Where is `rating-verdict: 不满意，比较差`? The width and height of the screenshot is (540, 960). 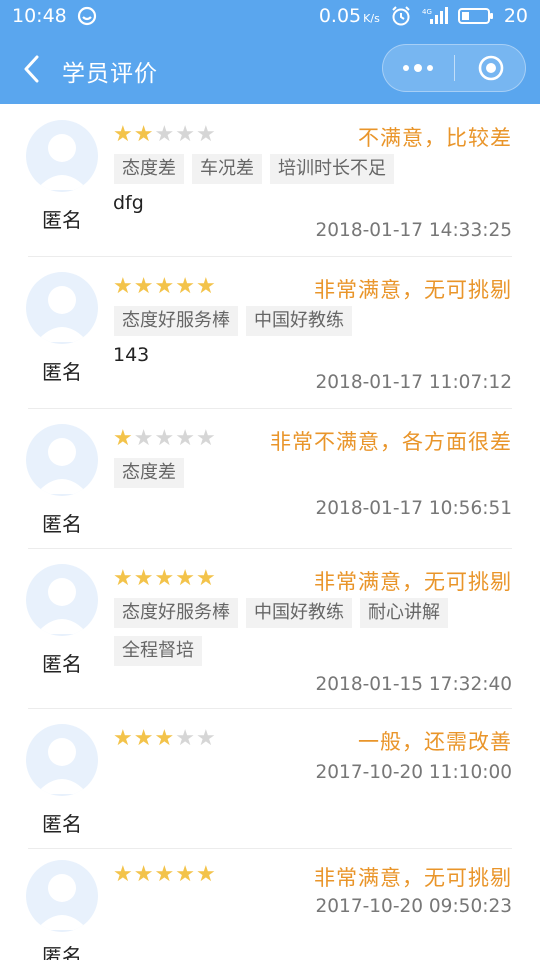
rating-verdict: 不满意，比较差 is located at coordinates (435, 138).